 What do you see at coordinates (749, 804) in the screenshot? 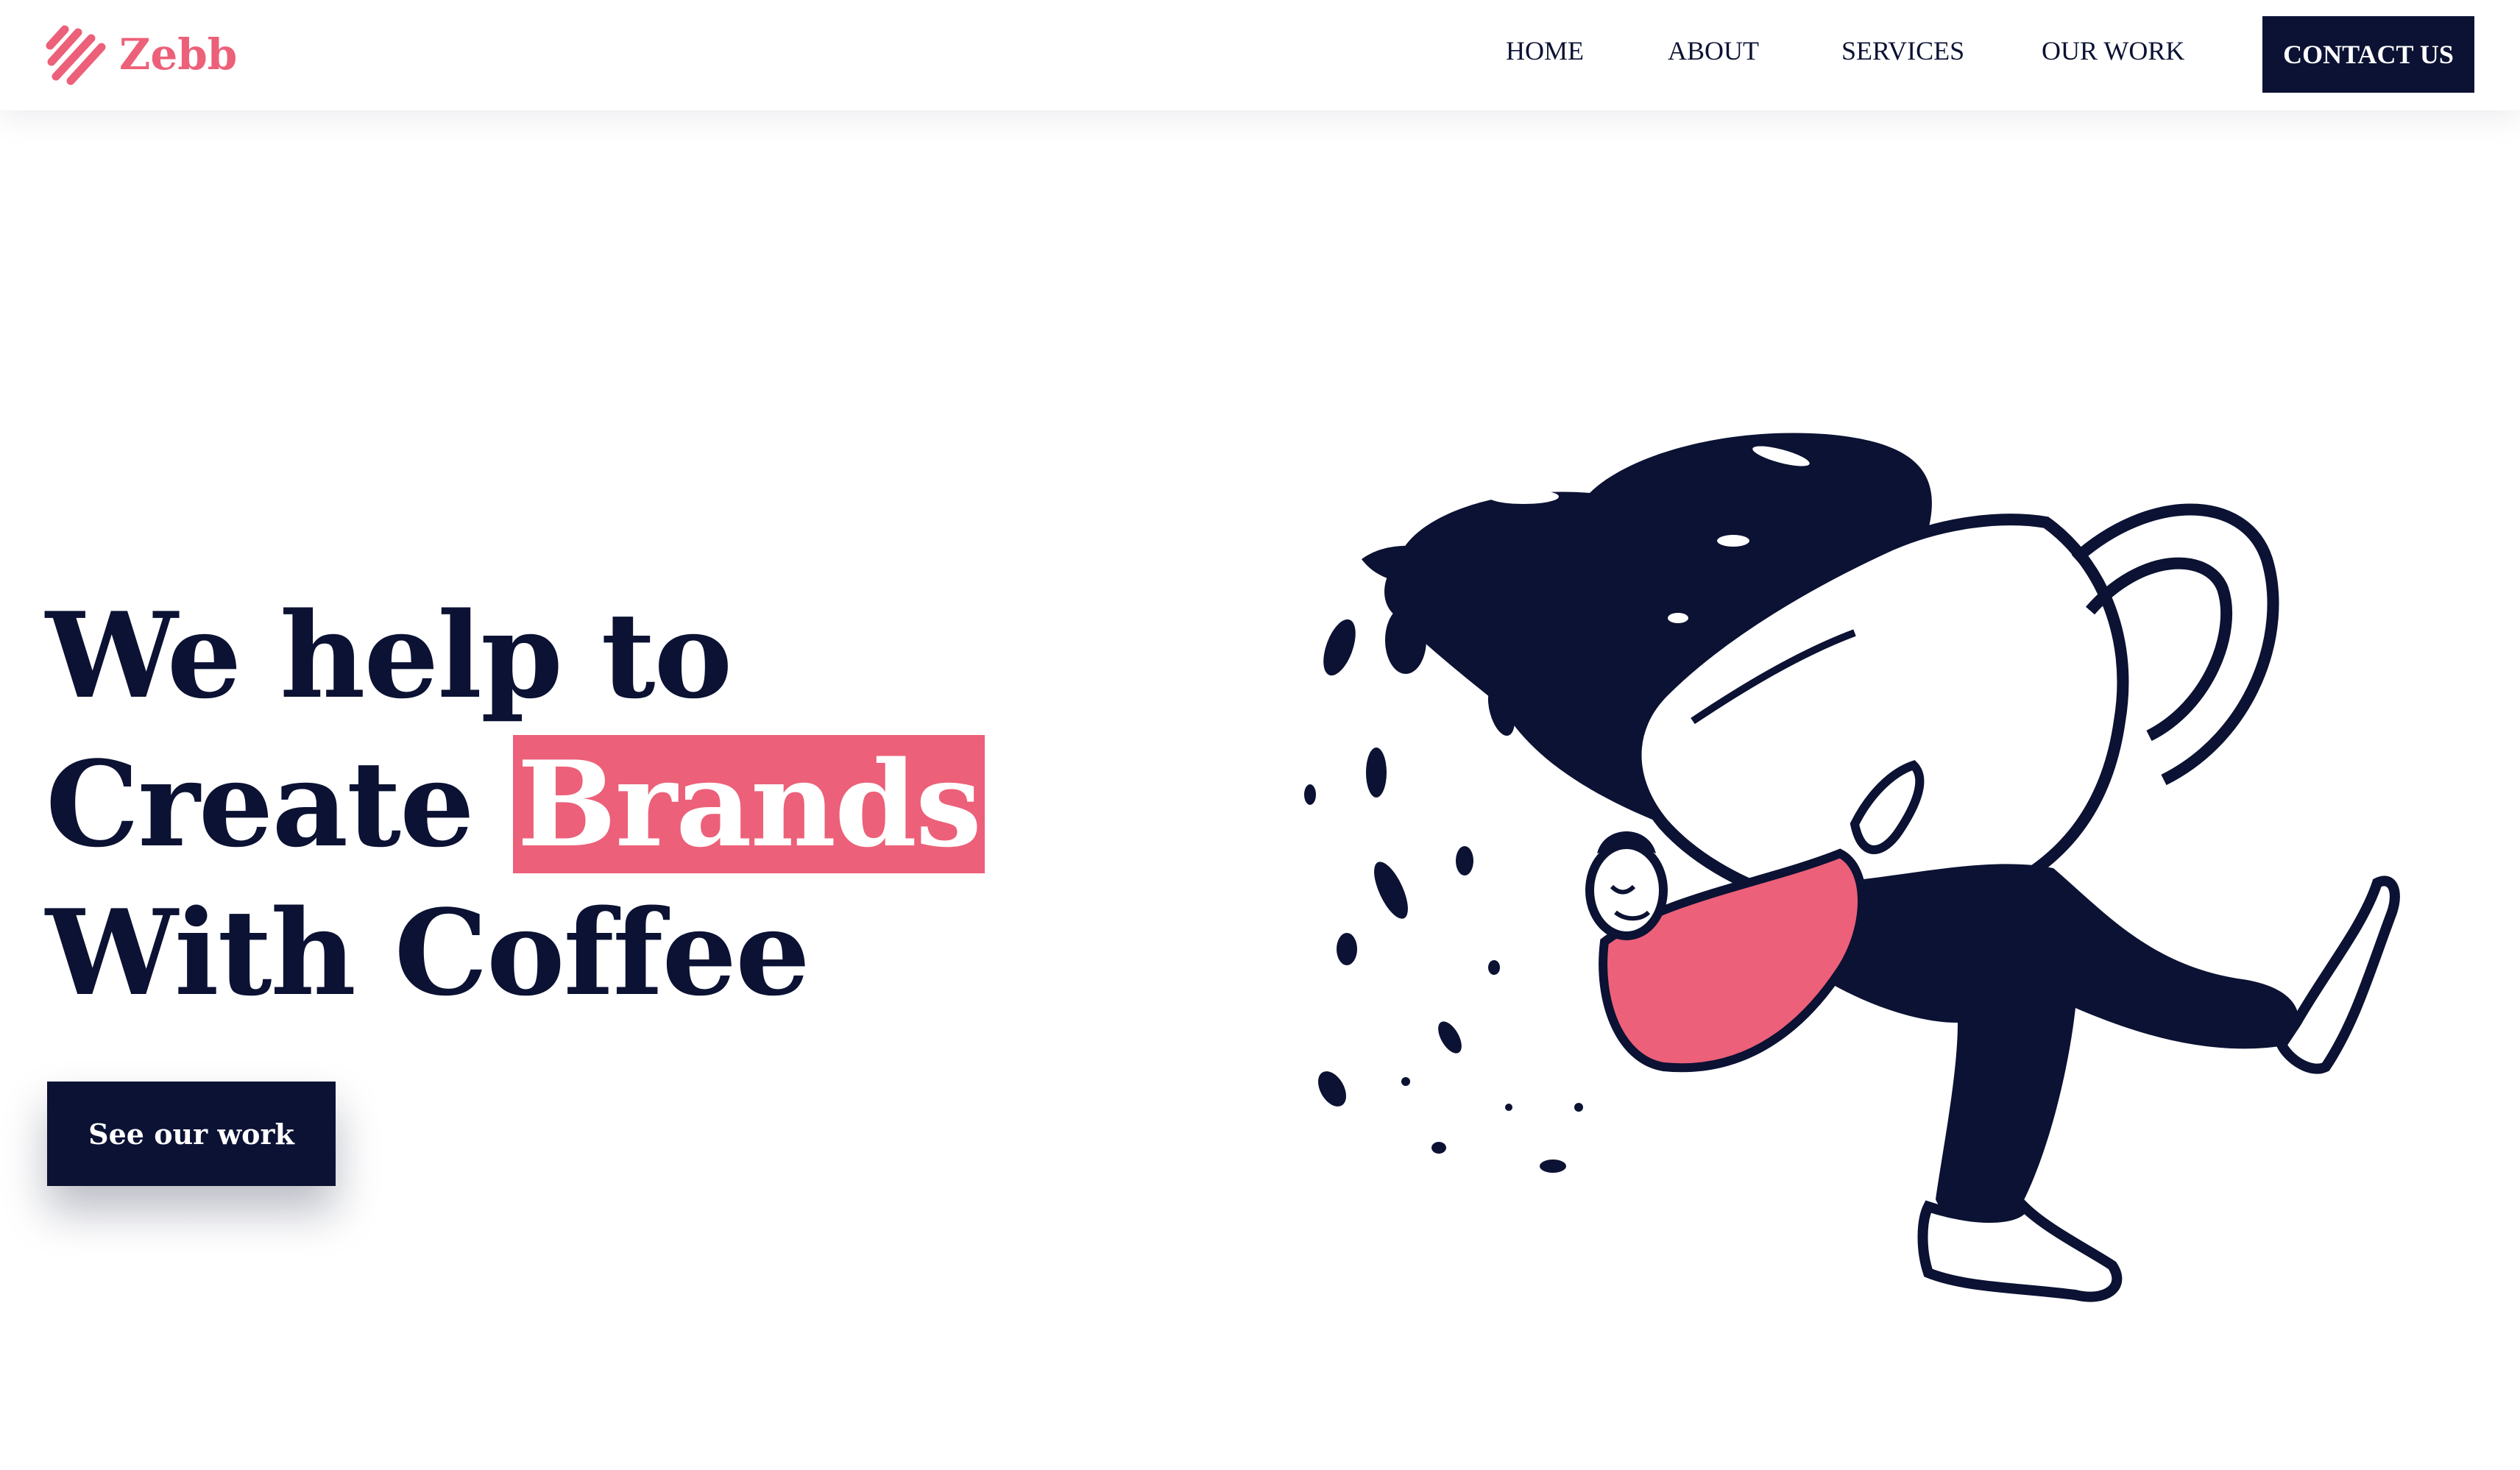
I see `hero-highlight: Brands` at bounding box center [749, 804].